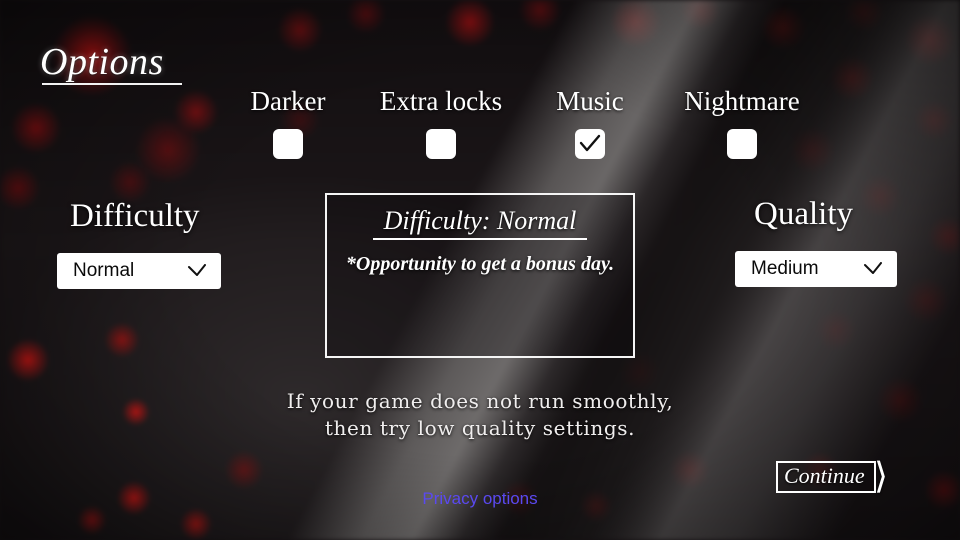  I want to click on toggle-darker: Darker, so click(288, 123).